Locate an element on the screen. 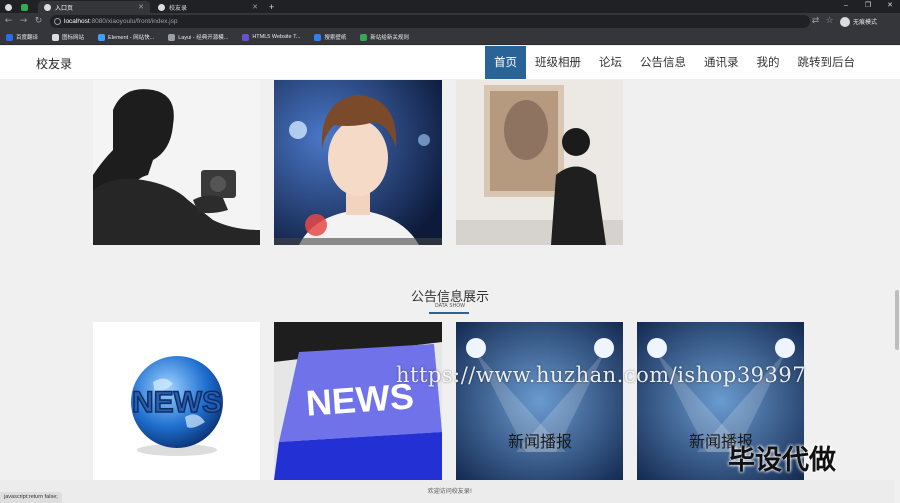 The height and width of the screenshot is (503, 900). incognito-profile: 无痕模式 is located at coordinates (858, 21).